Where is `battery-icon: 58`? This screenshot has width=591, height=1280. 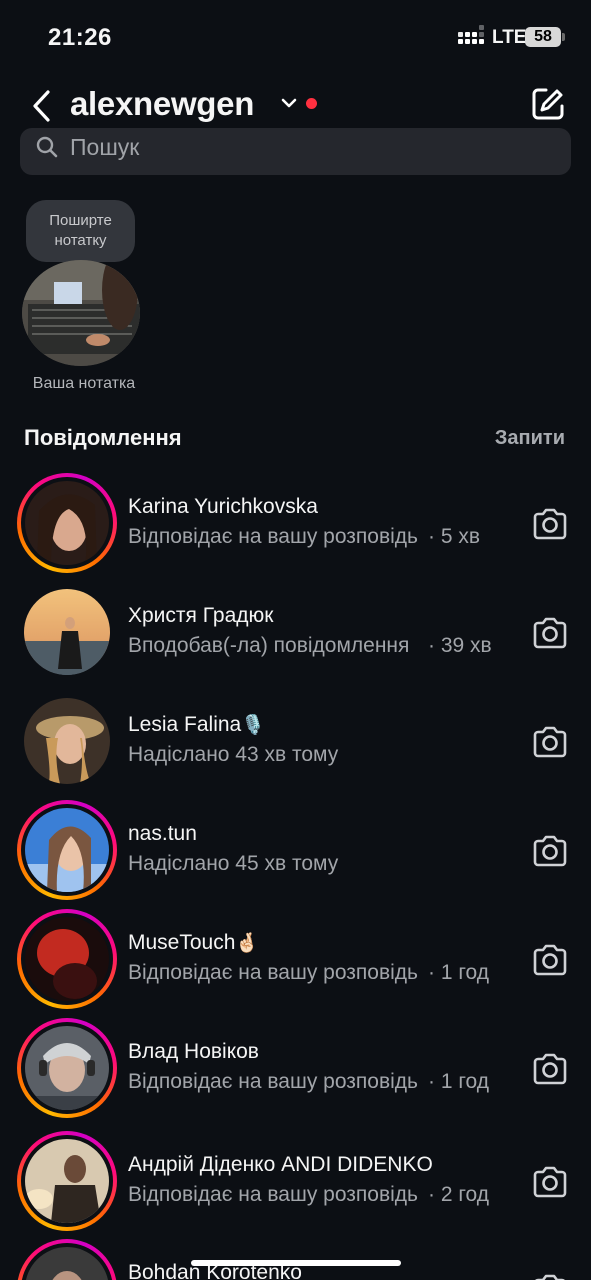
battery-icon: 58 is located at coordinates (543, 37).